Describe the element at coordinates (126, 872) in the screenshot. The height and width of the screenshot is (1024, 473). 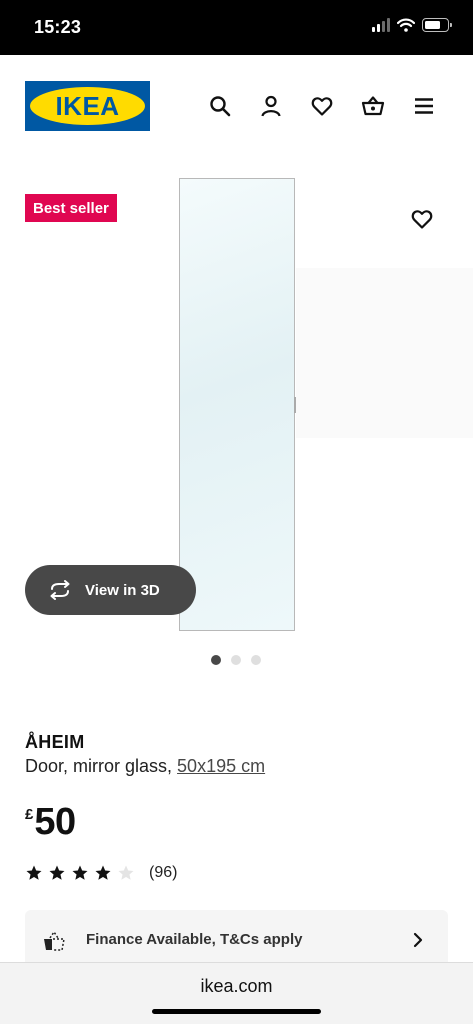
I see `star-empty-icon` at that location.